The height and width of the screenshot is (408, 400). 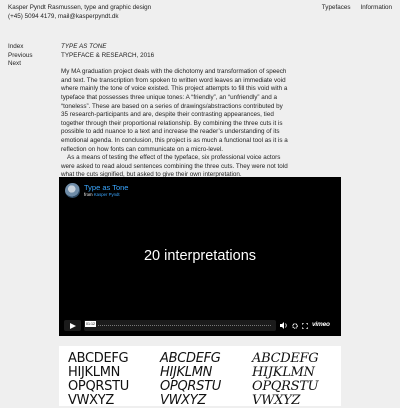 I want to click on video-time: 01:12, so click(x=90, y=324).